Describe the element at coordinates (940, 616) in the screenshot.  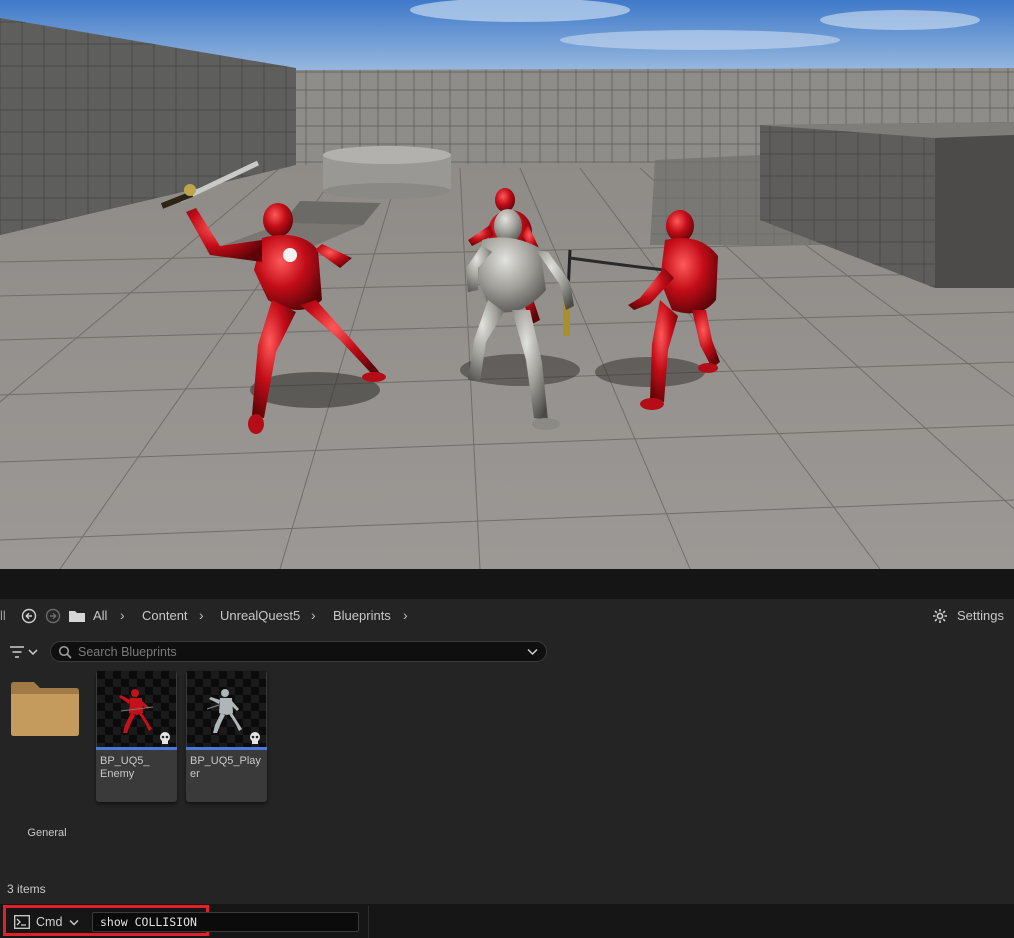
I see `gear-icon` at that location.